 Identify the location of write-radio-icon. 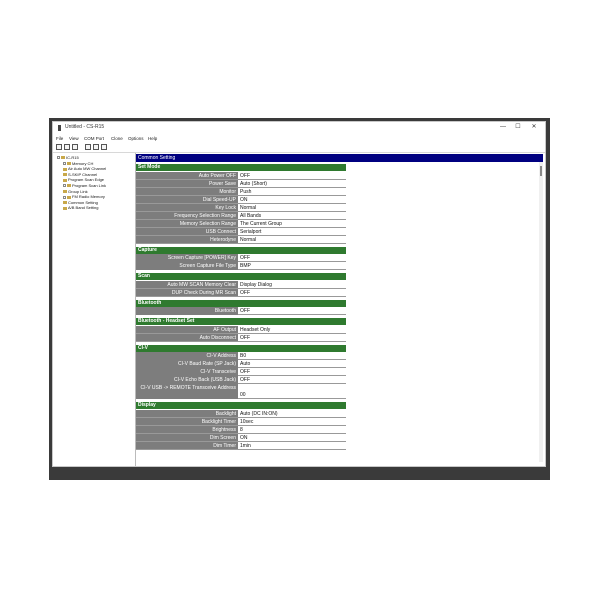
(96, 147).